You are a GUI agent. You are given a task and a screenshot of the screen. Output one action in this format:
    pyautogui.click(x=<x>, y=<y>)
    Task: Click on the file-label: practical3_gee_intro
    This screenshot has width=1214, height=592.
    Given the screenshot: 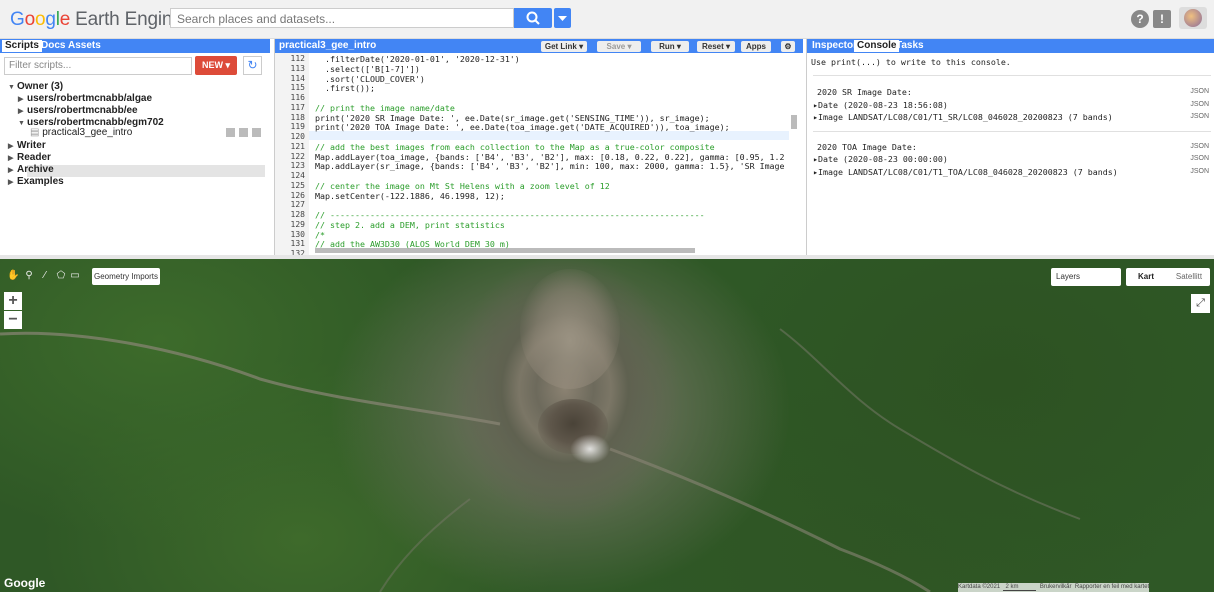 What is the action you would take?
    pyautogui.click(x=87, y=132)
    